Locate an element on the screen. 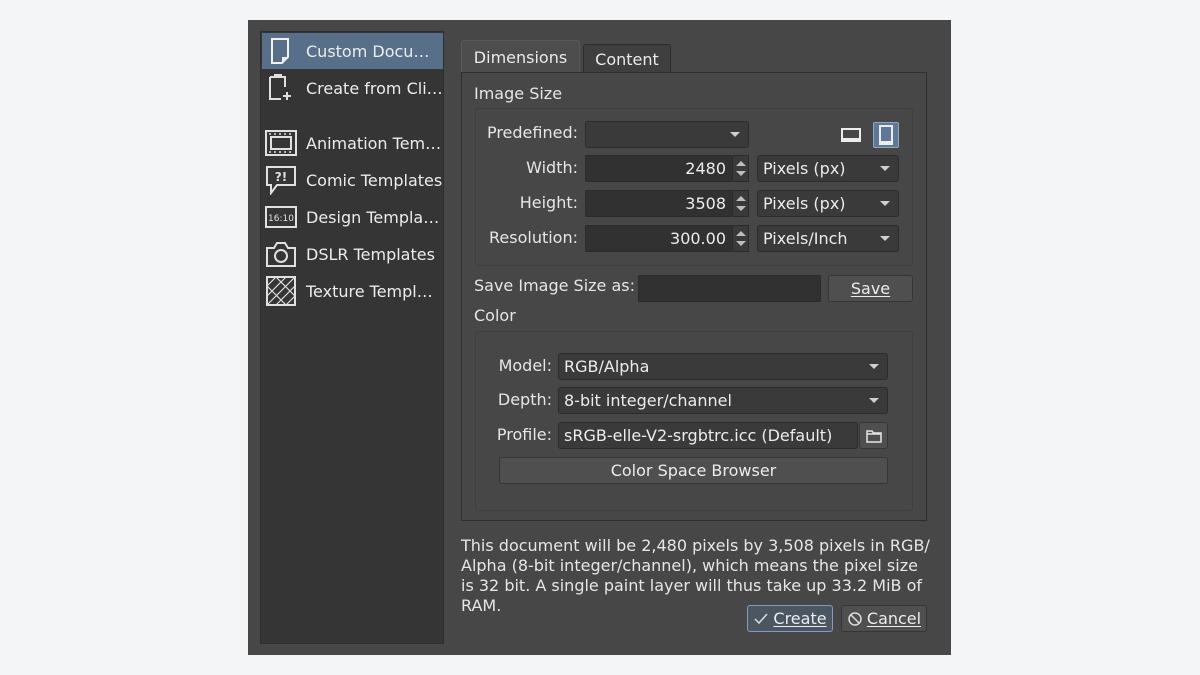 This screenshot has height=675, width=1200. svg-text: 16:10 is located at coordinates (281, 219).